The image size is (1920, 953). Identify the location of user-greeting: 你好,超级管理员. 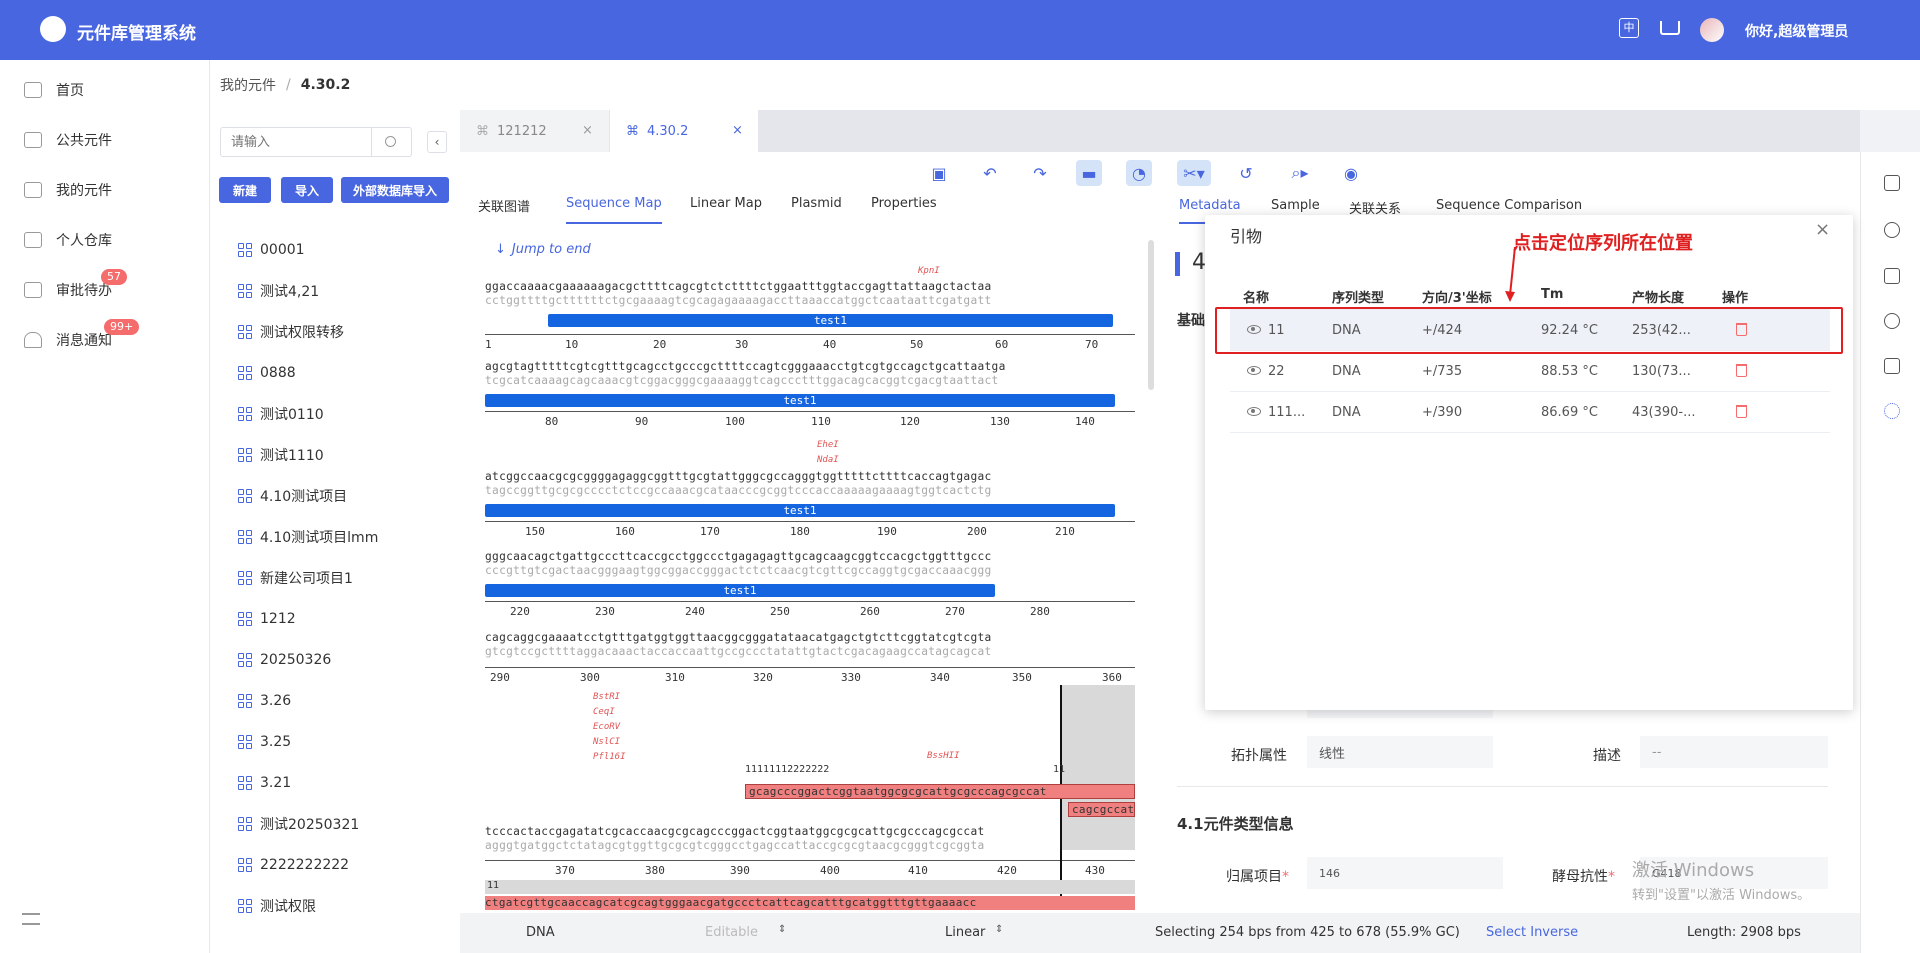
(1796, 31).